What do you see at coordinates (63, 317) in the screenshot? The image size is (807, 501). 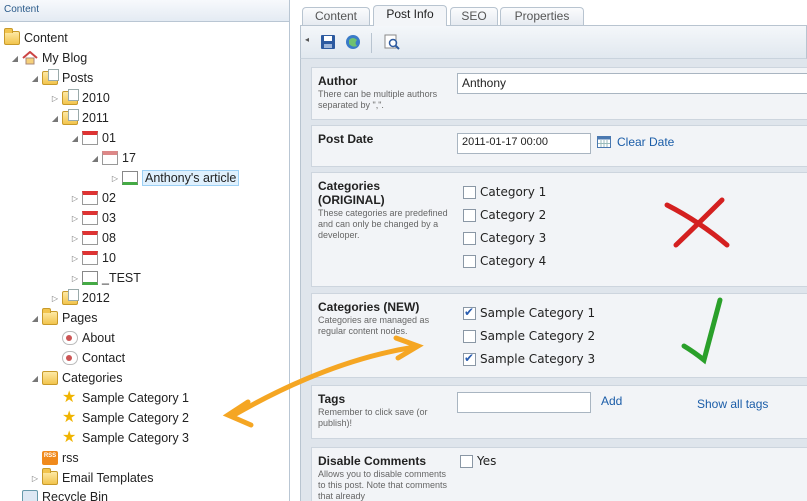 I see `tree-node-pages: ◢ Pages` at bounding box center [63, 317].